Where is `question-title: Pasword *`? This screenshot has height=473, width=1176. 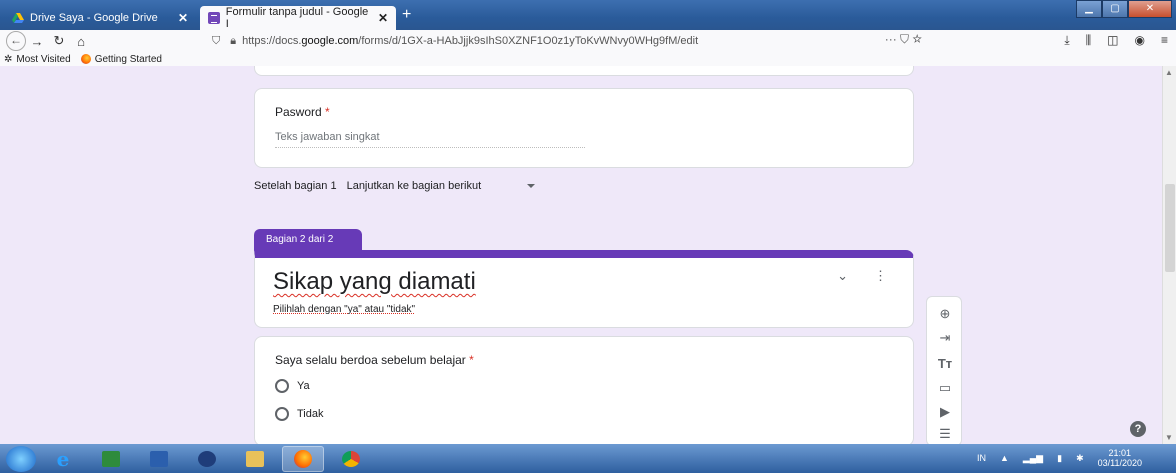 question-title: Pasword * is located at coordinates (302, 112).